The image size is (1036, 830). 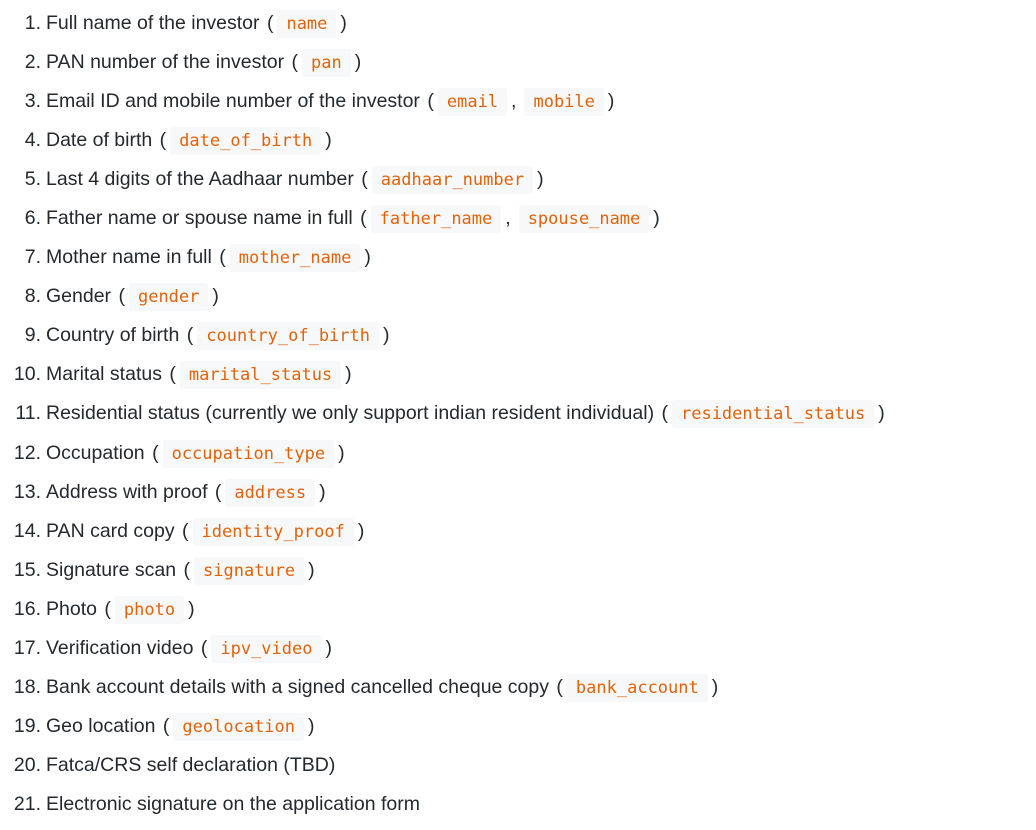 I want to click on list-item: 10Marital status (marital_status), so click(x=518, y=374).